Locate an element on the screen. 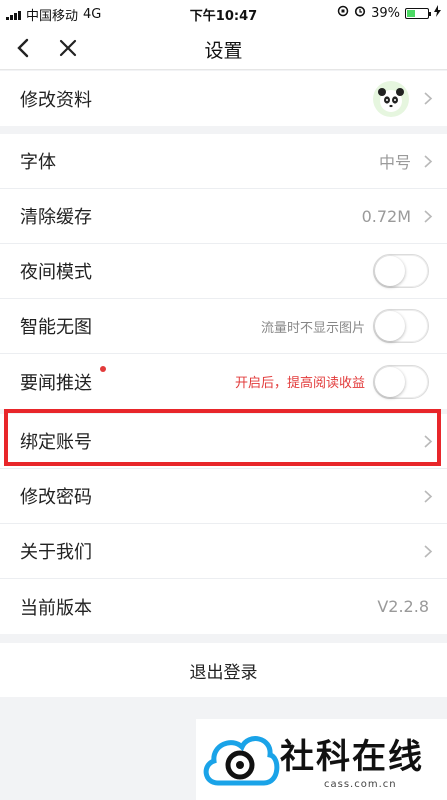 This screenshot has width=447, height=800. edit-profile-row: 修改资料 is located at coordinates (223, 98).